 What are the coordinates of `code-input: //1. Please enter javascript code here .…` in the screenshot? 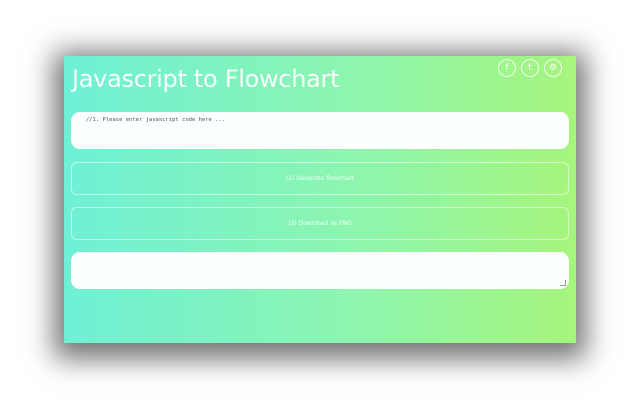 It's located at (320, 130).